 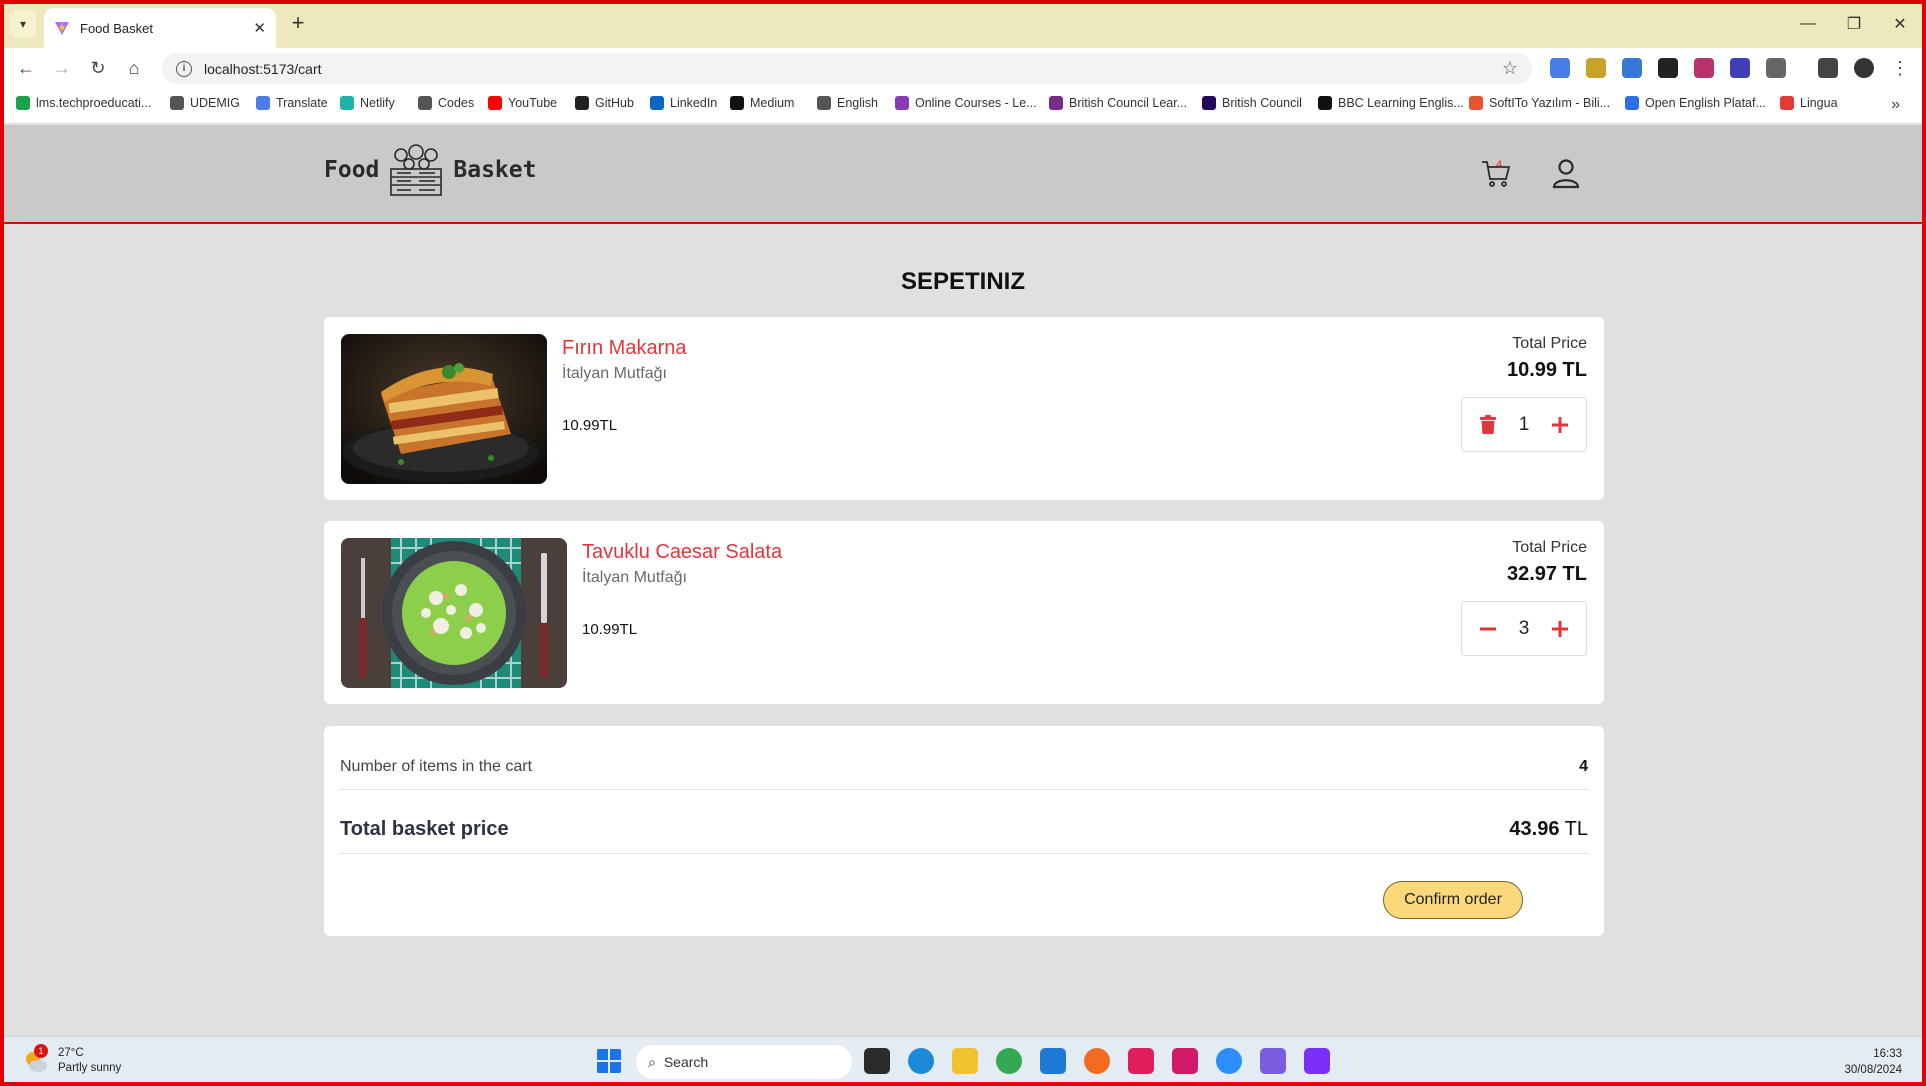 I want to click on task-view-icon, so click(x=877, y=1061).